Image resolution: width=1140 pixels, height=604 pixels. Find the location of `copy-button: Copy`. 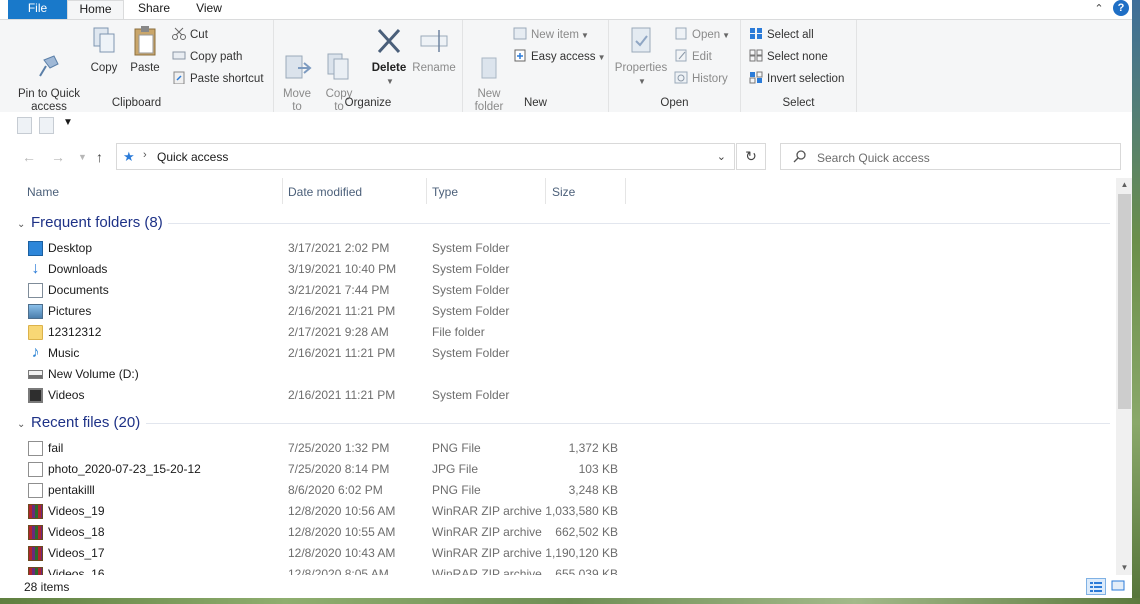

copy-button: Copy is located at coordinates (104, 49).